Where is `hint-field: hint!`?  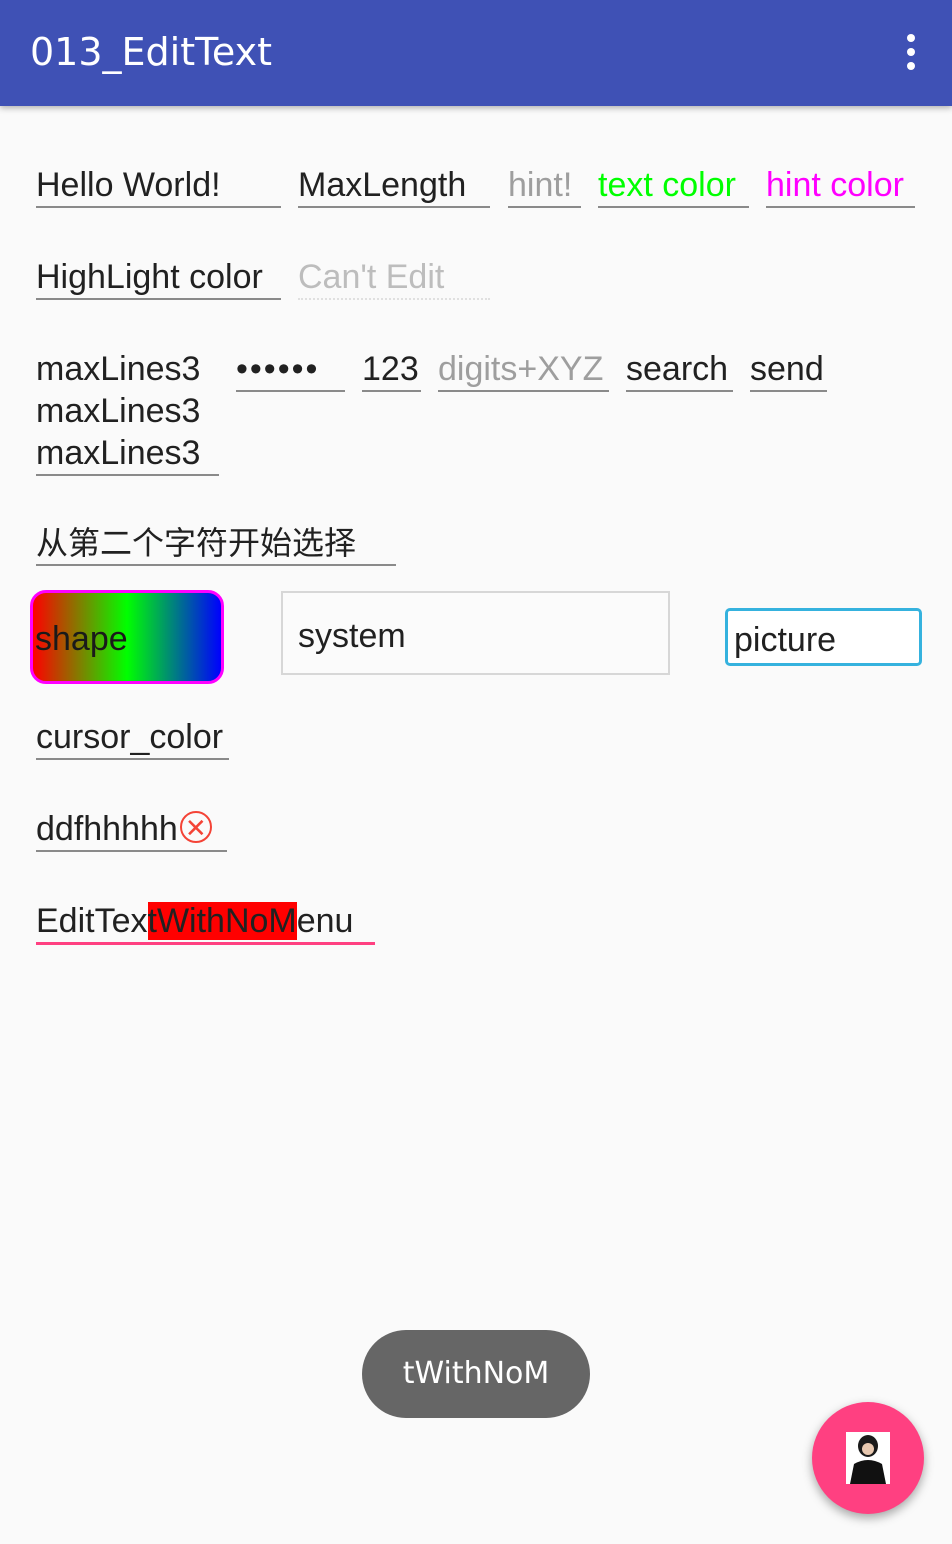 hint-field: hint! is located at coordinates (544, 186).